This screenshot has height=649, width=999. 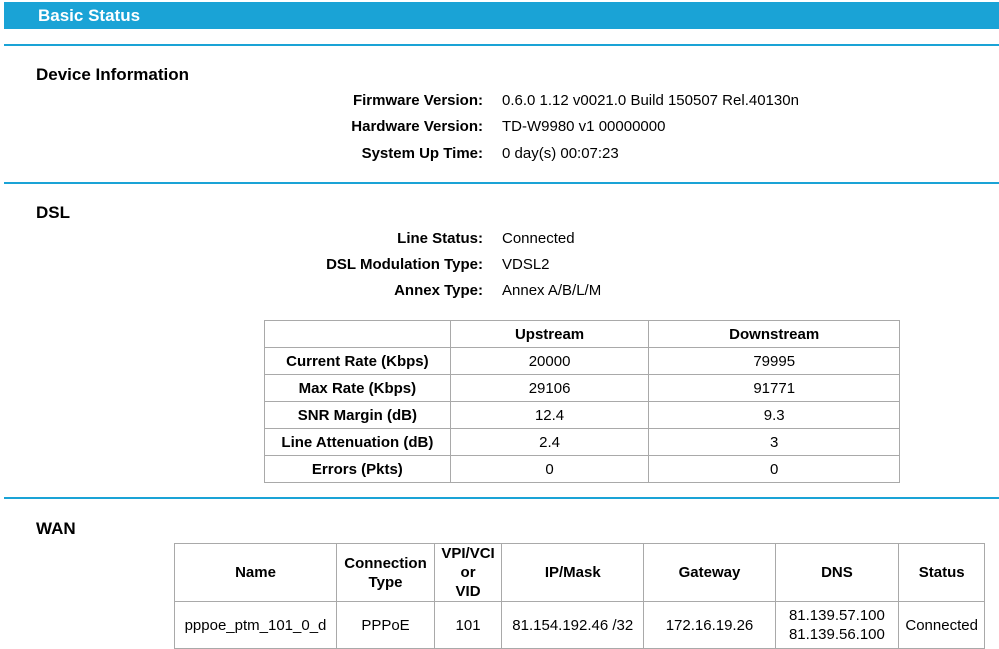 I want to click on wan-ip-mask: 81.154.192.46 /32, so click(x=573, y=625).